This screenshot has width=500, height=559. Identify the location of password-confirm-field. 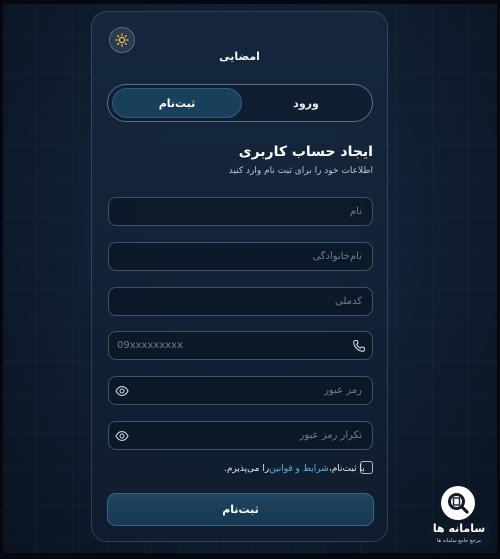
(240, 435).